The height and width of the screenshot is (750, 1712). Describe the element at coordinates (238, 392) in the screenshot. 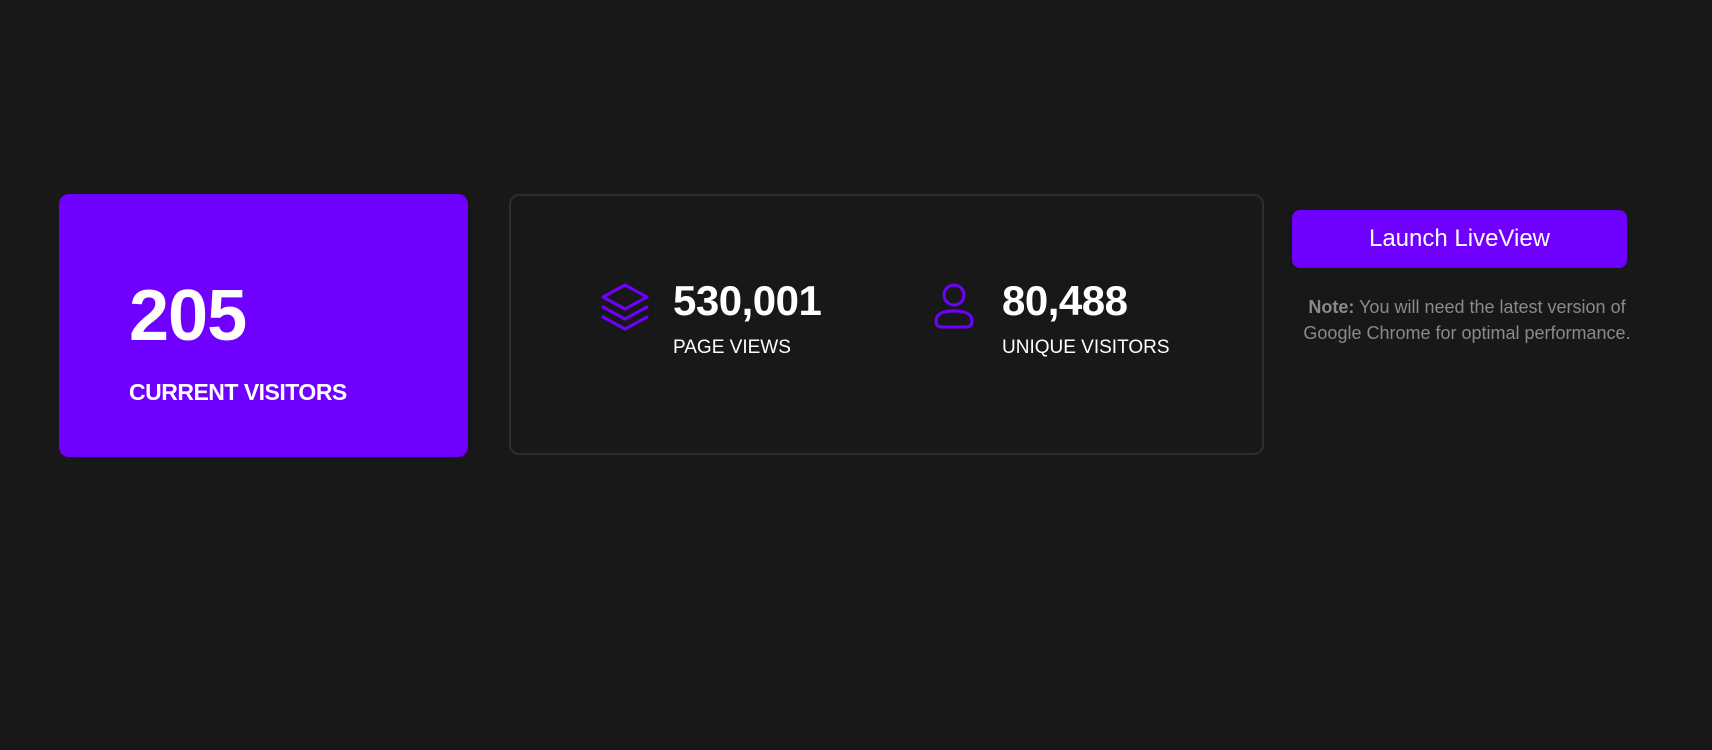

I see `current-visitors-label: CURRENT VISITORS` at that location.